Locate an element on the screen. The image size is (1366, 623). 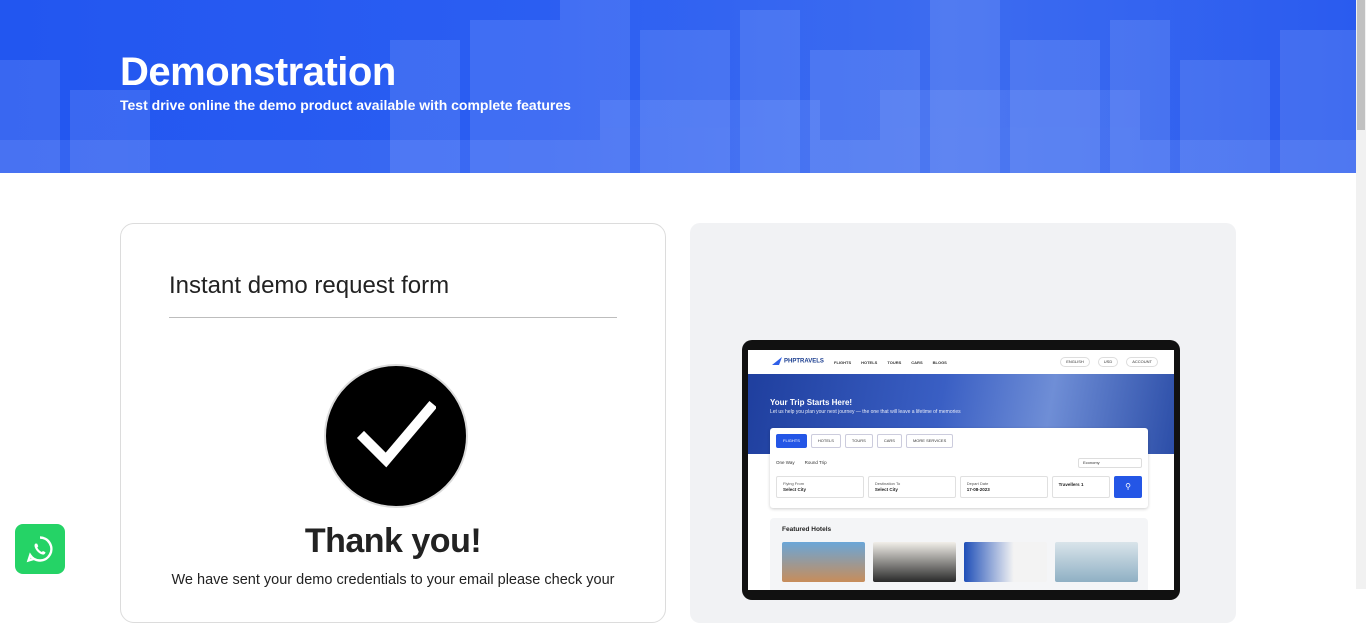
thank-you-heading: Thank you! is located at coordinates (393, 541).